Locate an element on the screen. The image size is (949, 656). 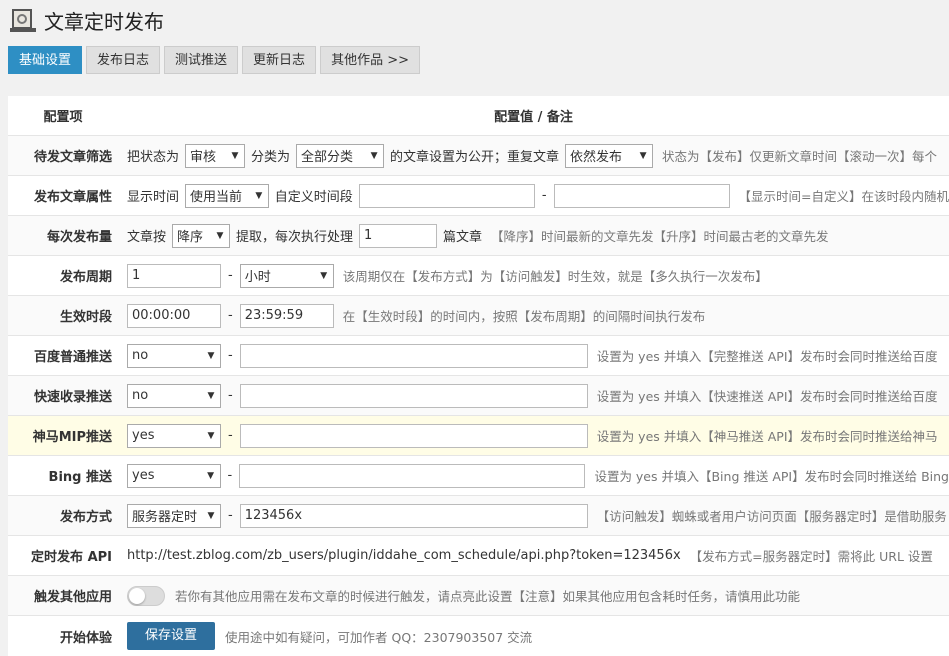
token-input is located at coordinates (413, 515).